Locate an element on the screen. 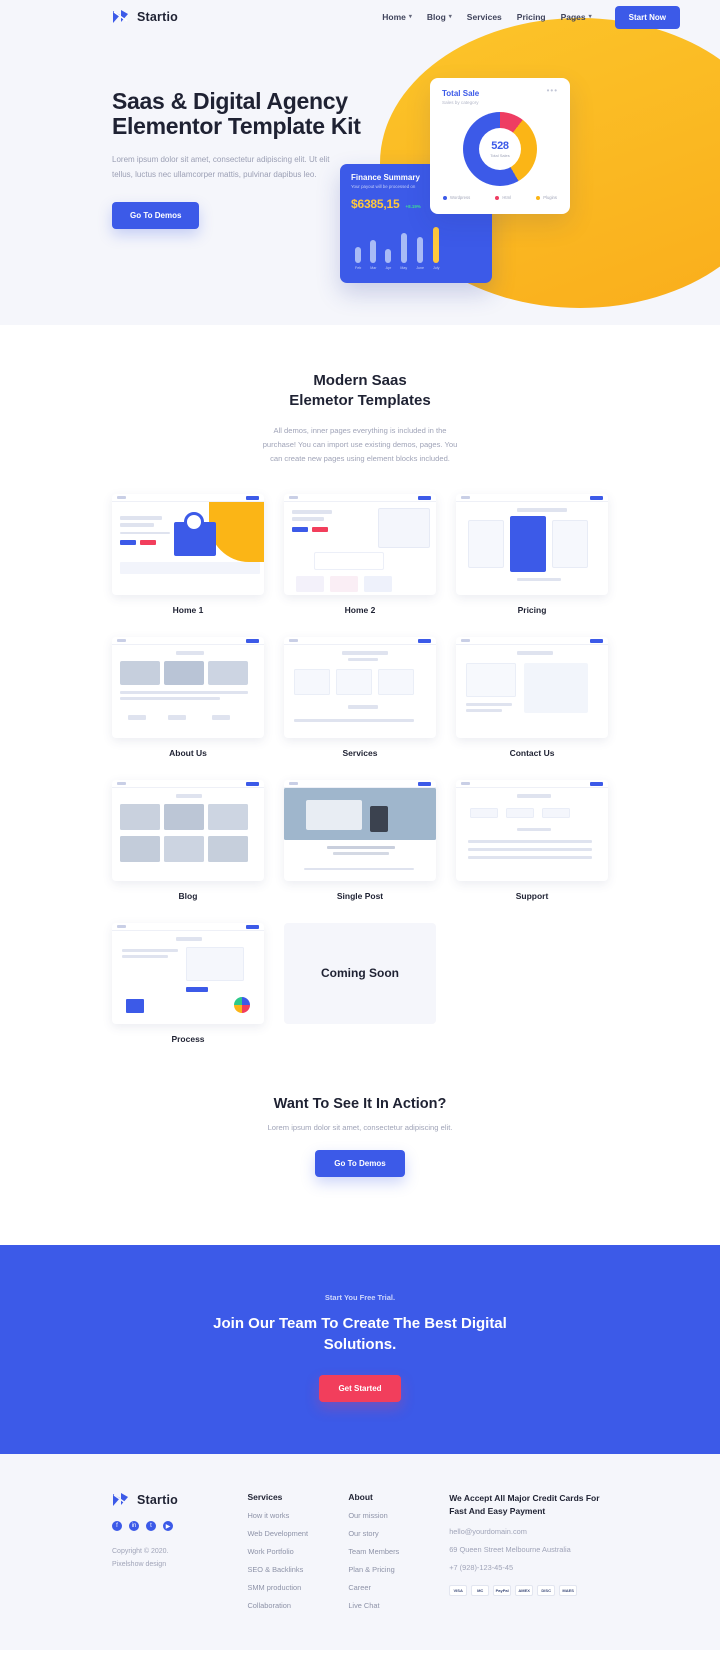  get-started-button: Get Started is located at coordinates (360, 1389).